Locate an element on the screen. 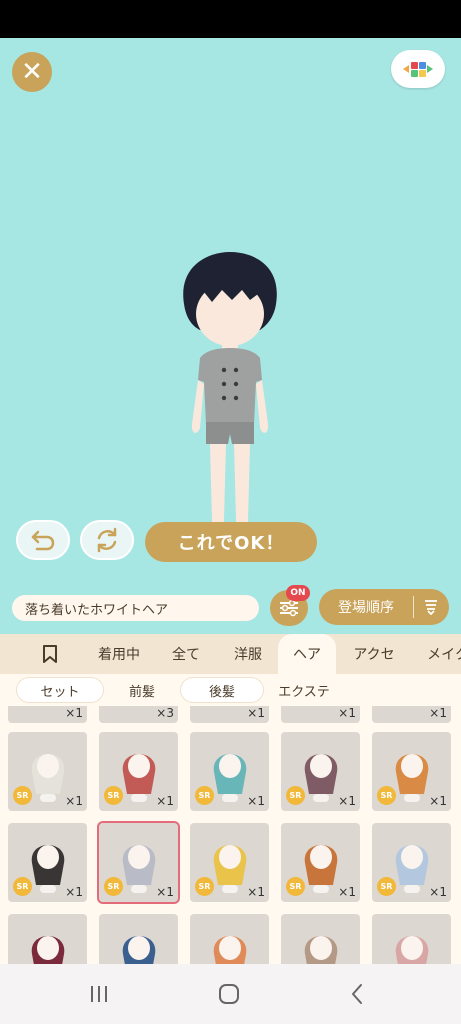 The width and height of the screenshot is (461, 1024). subtab-set: セット is located at coordinates (60, 690).